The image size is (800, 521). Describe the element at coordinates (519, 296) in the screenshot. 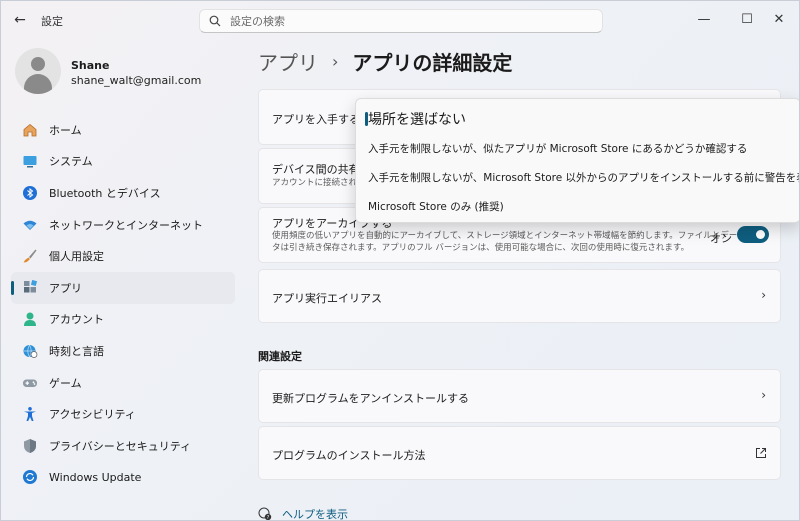

I see `app-execution-aliases-card: アプリ実行エイリアス ›` at that location.